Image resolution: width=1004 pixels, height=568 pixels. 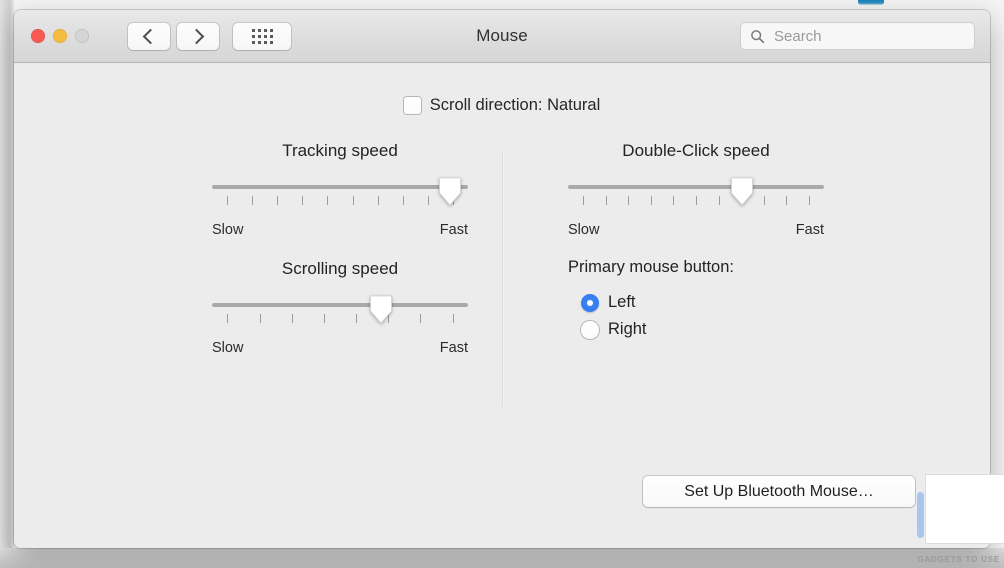 What do you see at coordinates (965, 509) in the screenshot?
I see `overlay-panel` at bounding box center [965, 509].